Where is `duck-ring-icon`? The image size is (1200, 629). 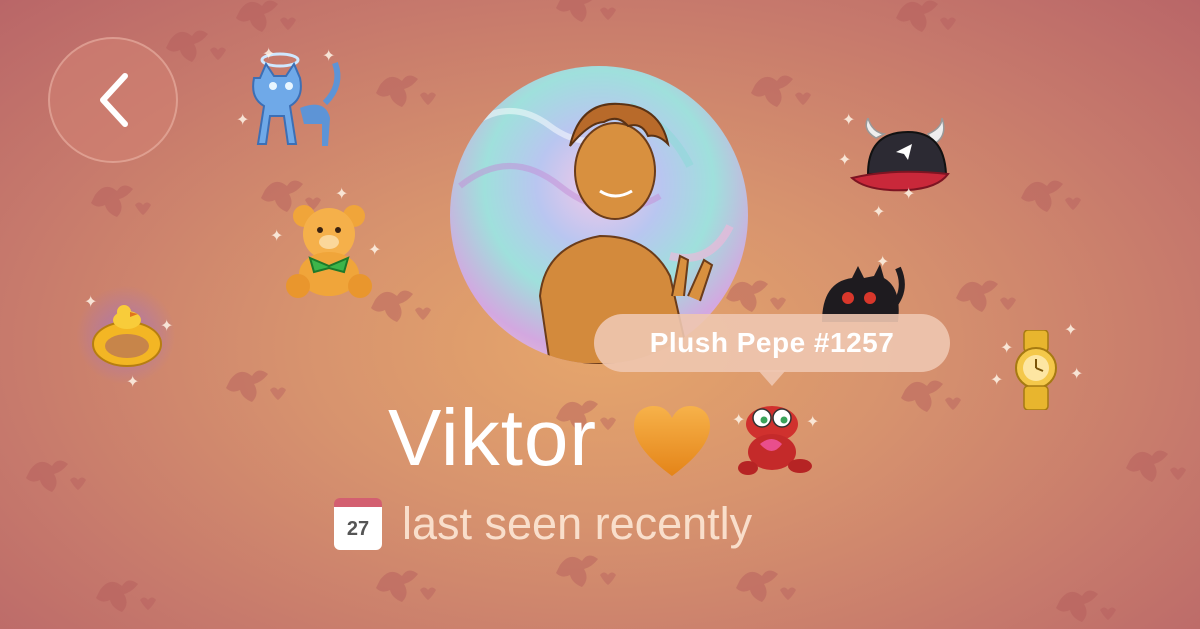
duck-ring-icon is located at coordinates (127, 336).